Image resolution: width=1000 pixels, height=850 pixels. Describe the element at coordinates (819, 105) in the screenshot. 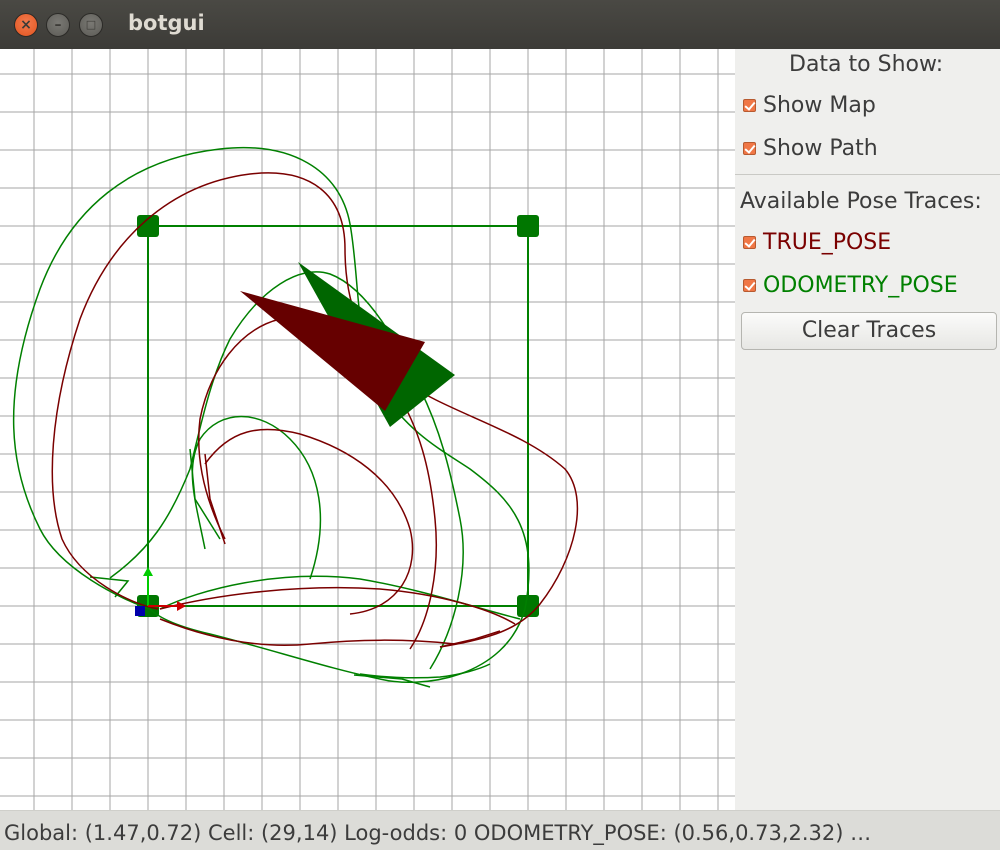

I see `show-map-label: Show Map` at that location.